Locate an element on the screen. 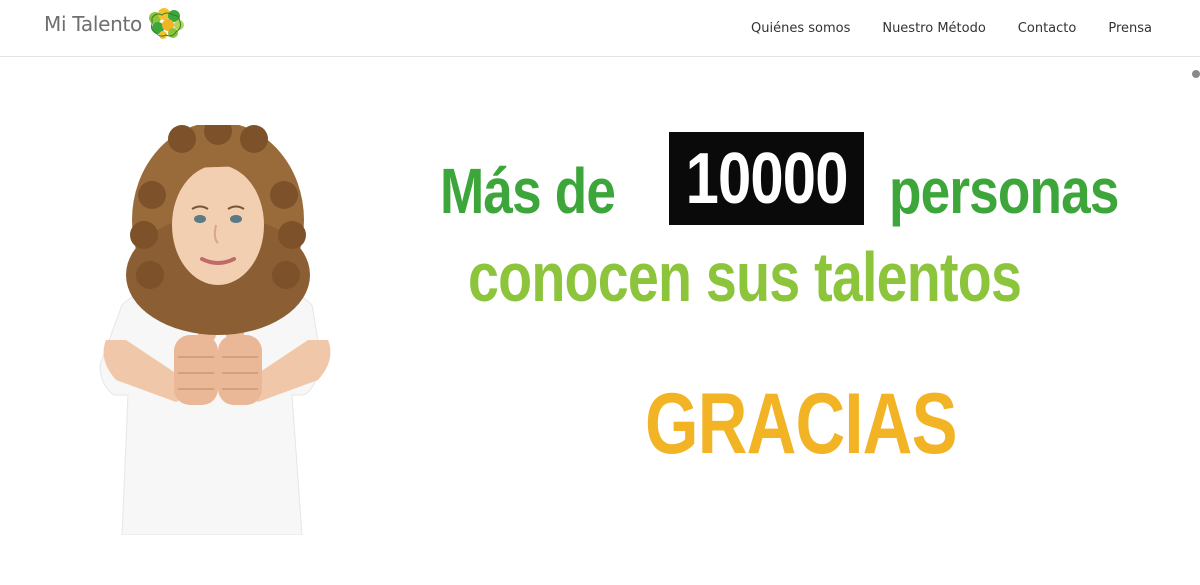  headline-suffix: personas is located at coordinates (1004, 191).